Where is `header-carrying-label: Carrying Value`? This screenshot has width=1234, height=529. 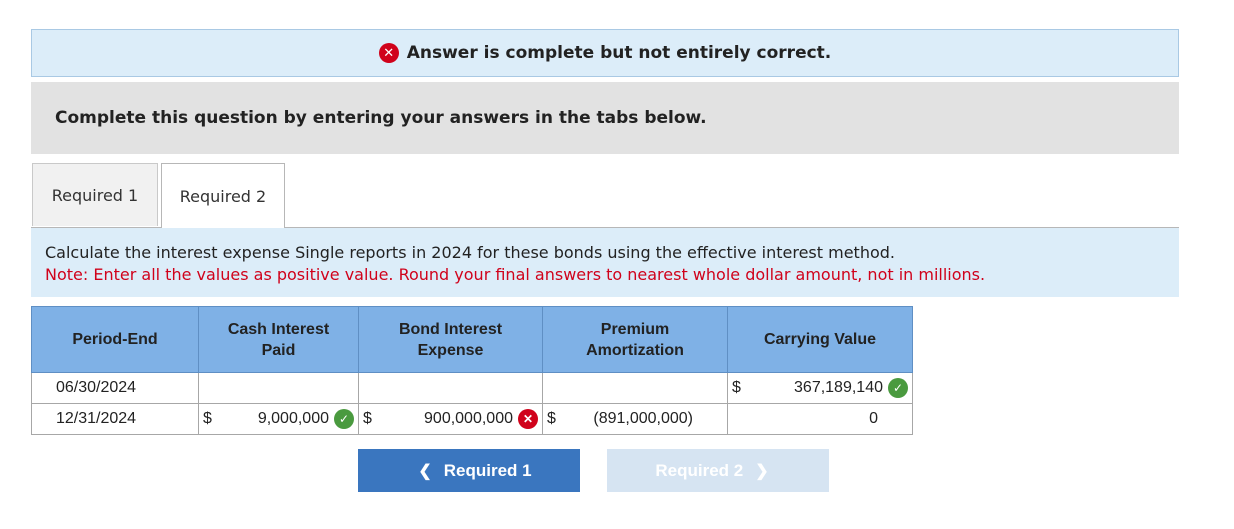 header-carrying-label: Carrying Value is located at coordinates (820, 339).